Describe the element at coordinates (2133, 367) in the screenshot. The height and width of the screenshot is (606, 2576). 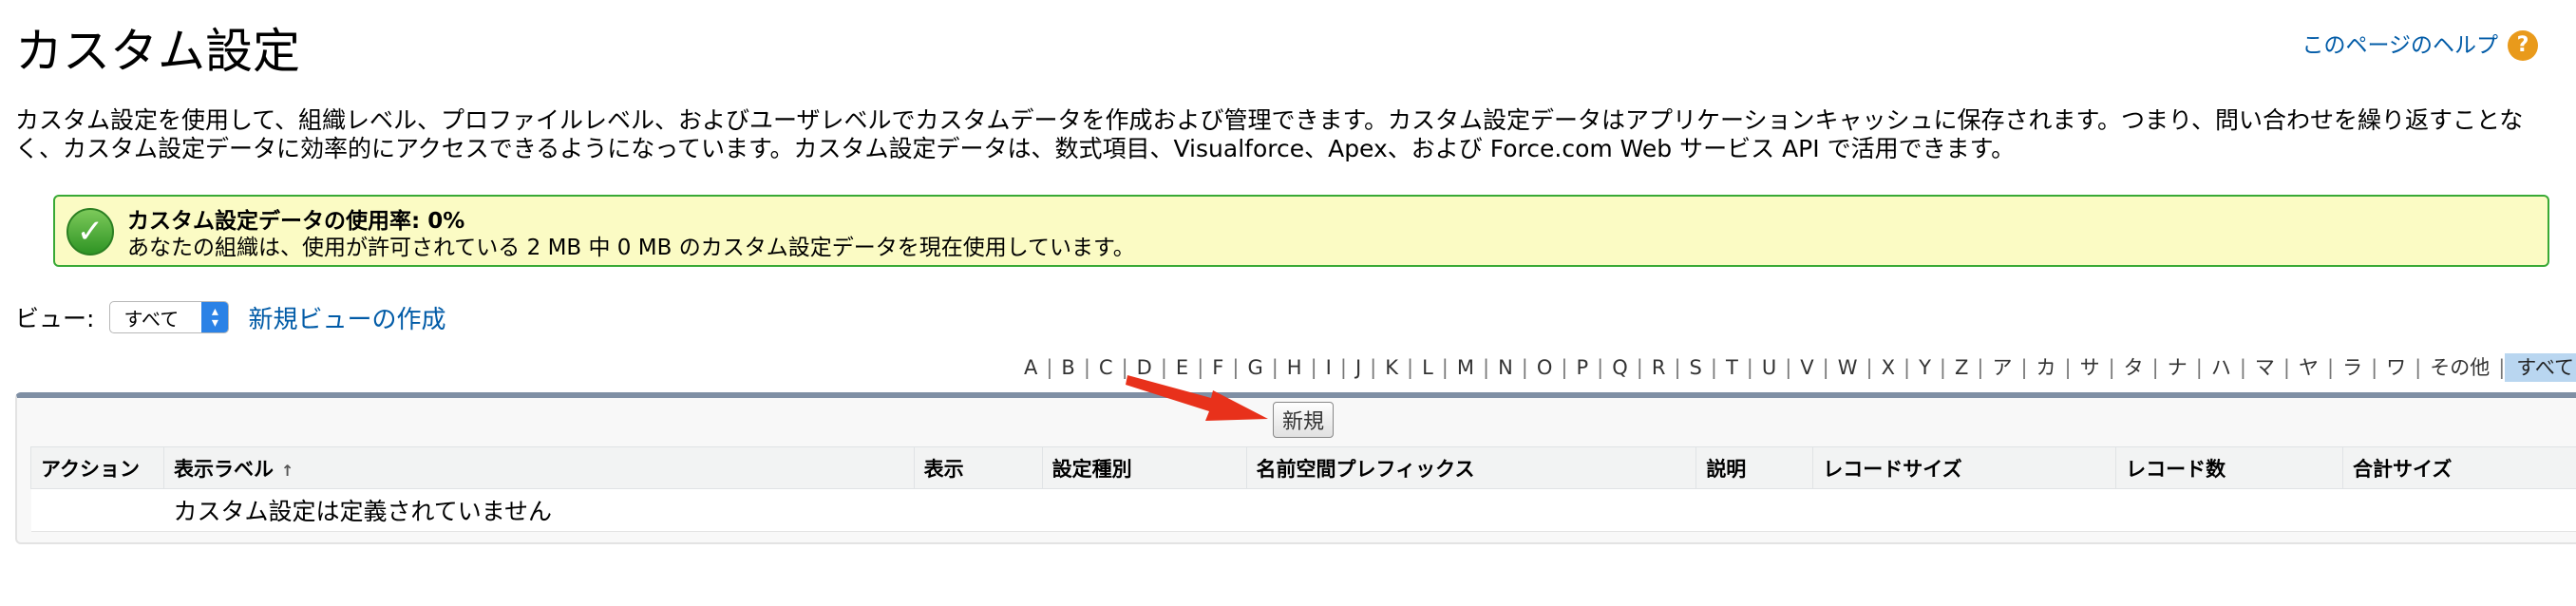
I see `alpha-filter-item: タ` at that location.